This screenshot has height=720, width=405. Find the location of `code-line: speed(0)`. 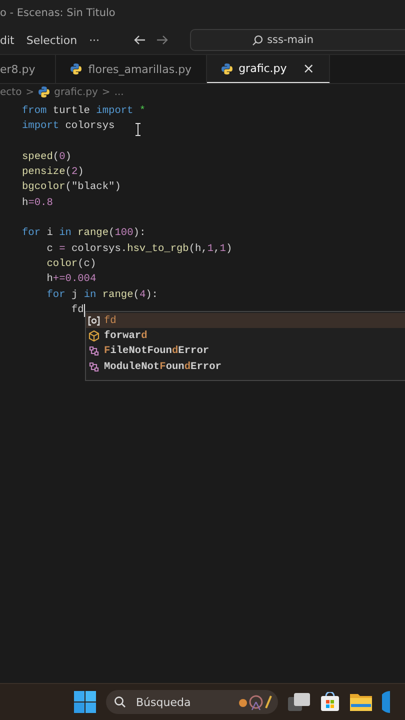

code-line: speed(0) is located at coordinates (47, 157).